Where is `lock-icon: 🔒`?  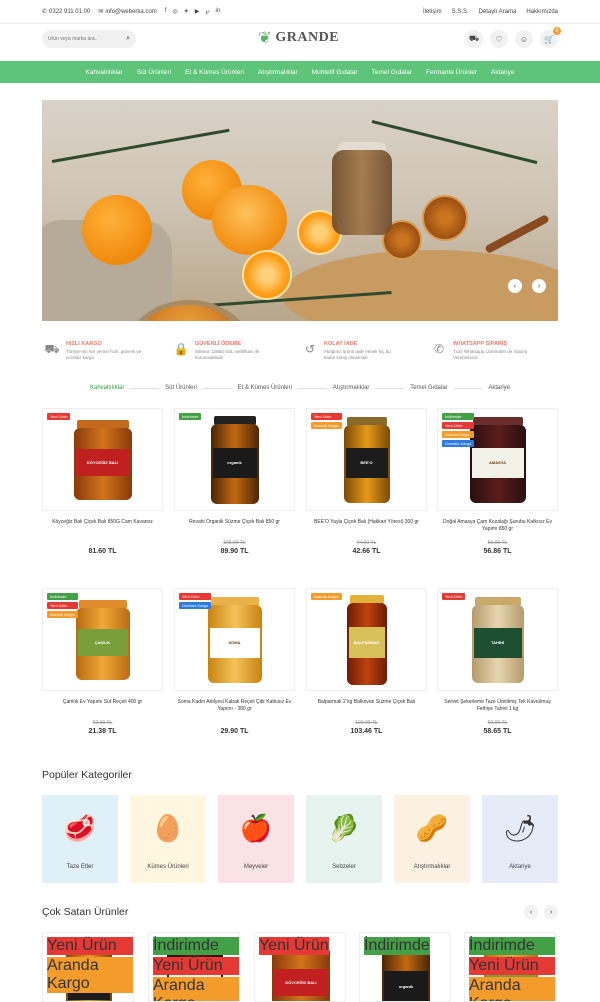
lock-icon: 🔒 is located at coordinates (181, 349).